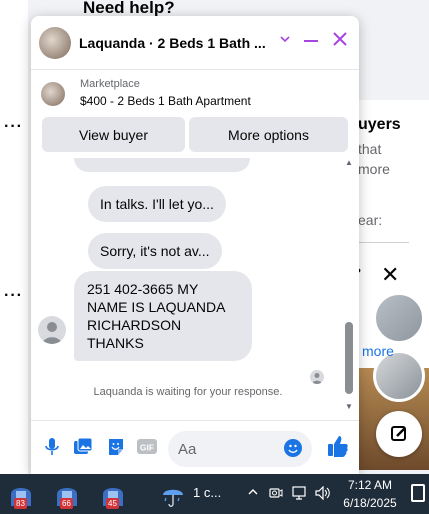 Image resolution: width=429 pixels, height=514 pixels. I want to click on compose-icon, so click(398, 433).